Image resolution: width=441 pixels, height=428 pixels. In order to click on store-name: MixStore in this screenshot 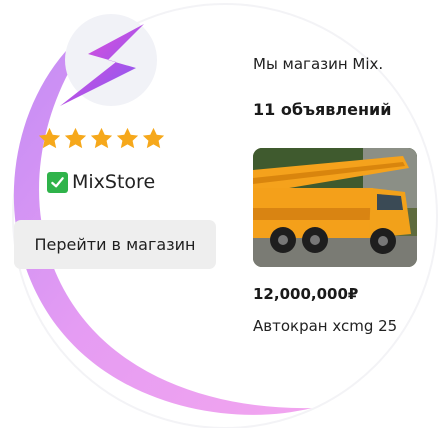, I will do `click(101, 182)`.